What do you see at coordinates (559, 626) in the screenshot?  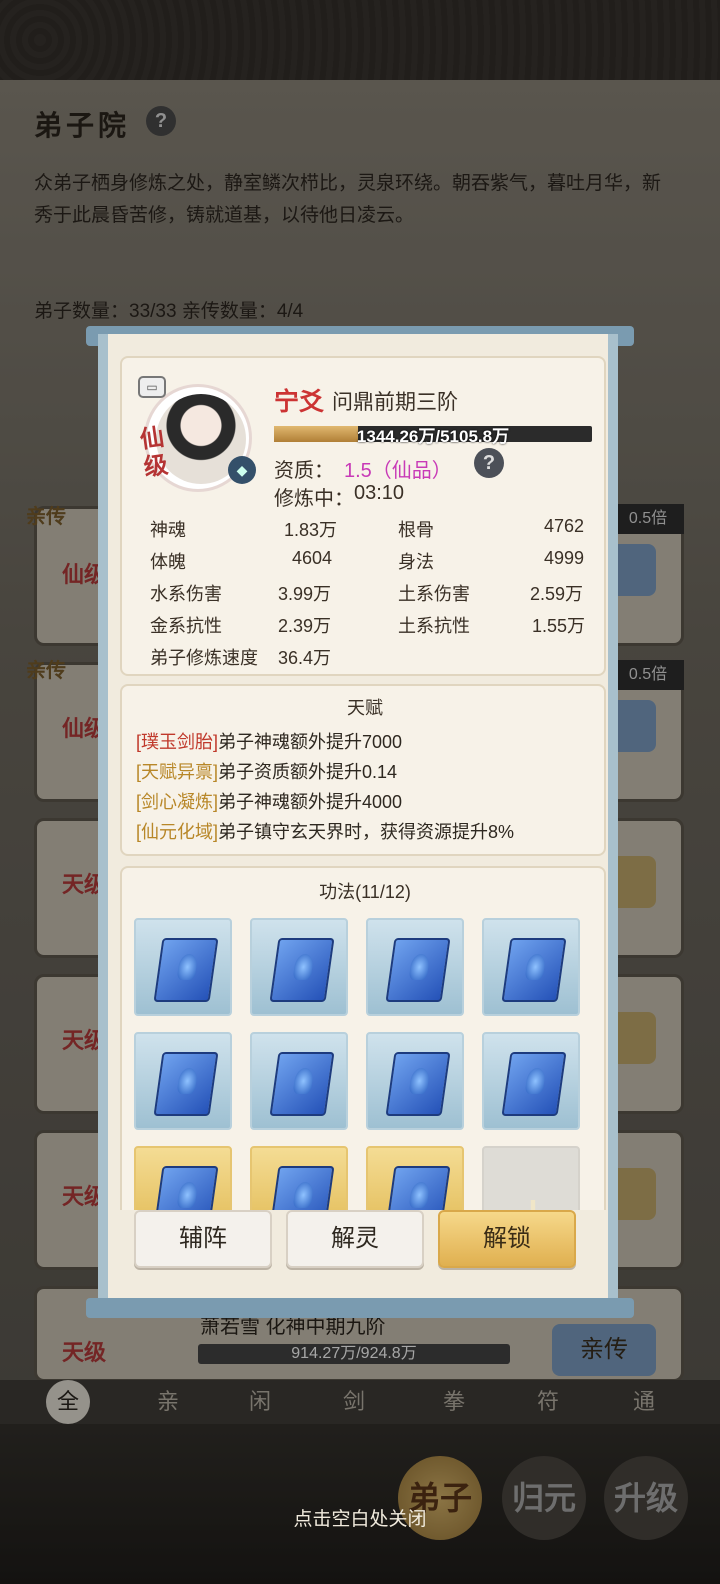 I see `stat-value: 1.55万` at bounding box center [559, 626].